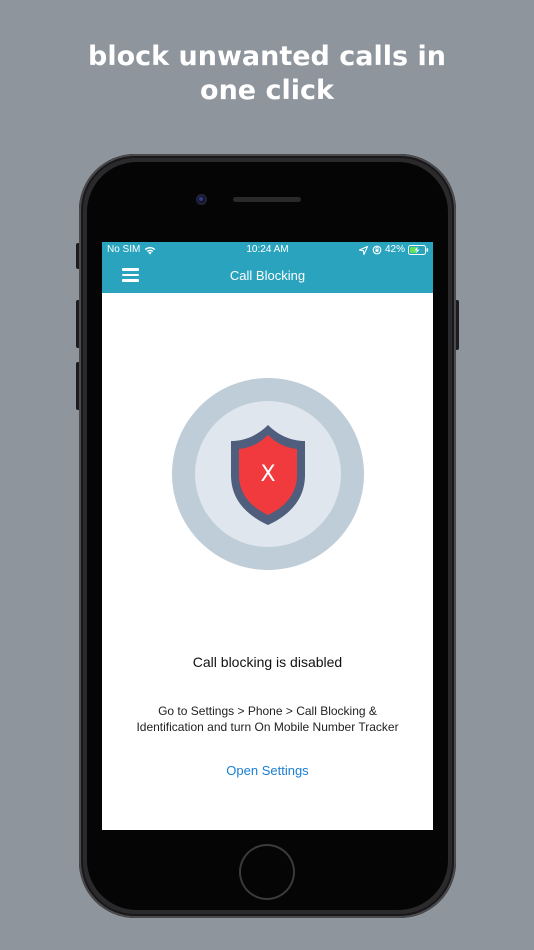 This screenshot has height=950, width=534. What do you see at coordinates (267, 662) in the screenshot?
I see `status-title: Call blocking is disabled` at bounding box center [267, 662].